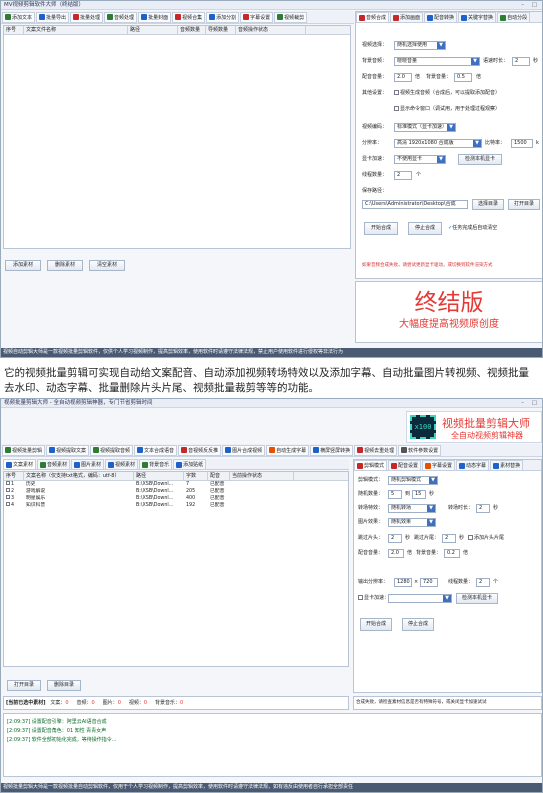 The width and height of the screenshot is (543, 793). What do you see at coordinates (395, 494) in the screenshot?
I see `random-min-input: 5` at bounding box center [395, 494].